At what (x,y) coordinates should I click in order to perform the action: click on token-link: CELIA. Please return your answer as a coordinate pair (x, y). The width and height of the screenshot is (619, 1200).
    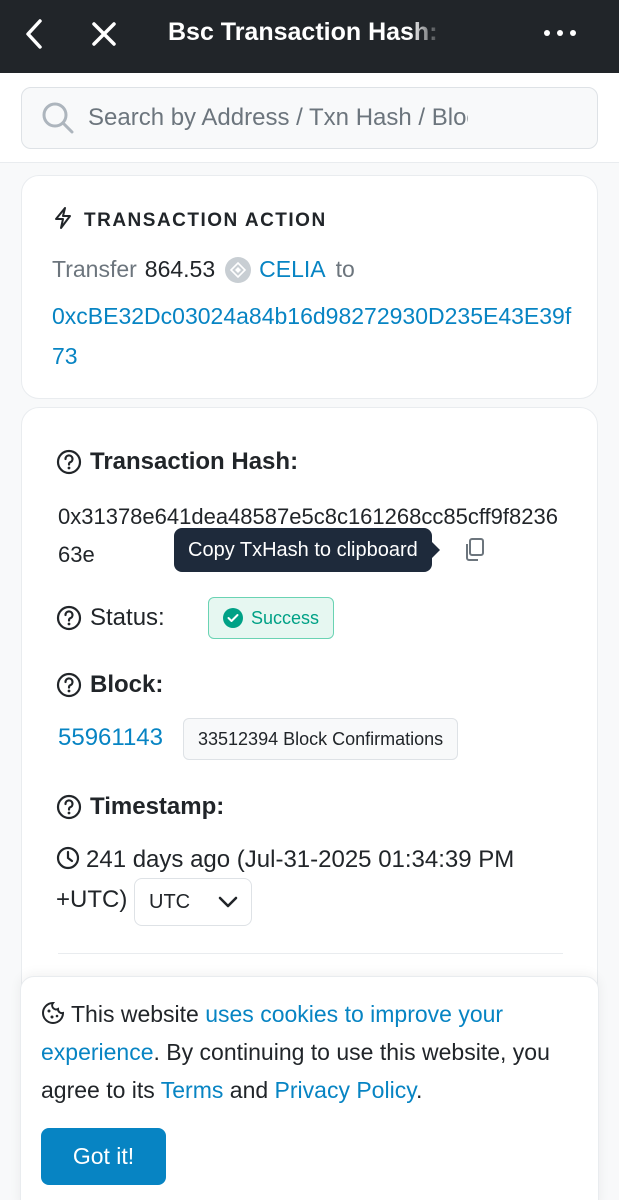
    Looking at the image, I should click on (292, 269).